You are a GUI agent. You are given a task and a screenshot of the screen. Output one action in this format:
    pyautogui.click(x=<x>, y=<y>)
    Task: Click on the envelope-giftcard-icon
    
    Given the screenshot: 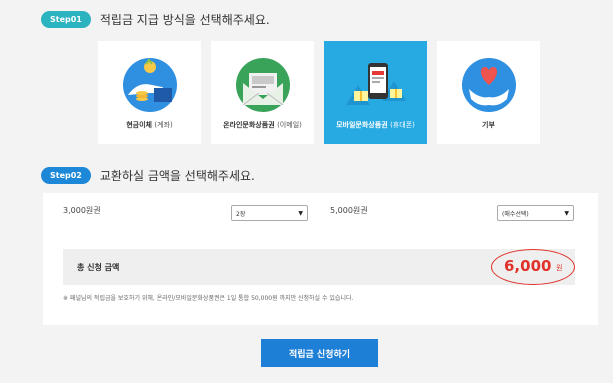 What is the action you would take?
    pyautogui.click(x=263, y=85)
    